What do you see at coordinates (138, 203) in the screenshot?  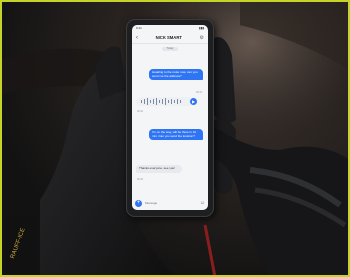 I see `plus-icon: +` at bounding box center [138, 203].